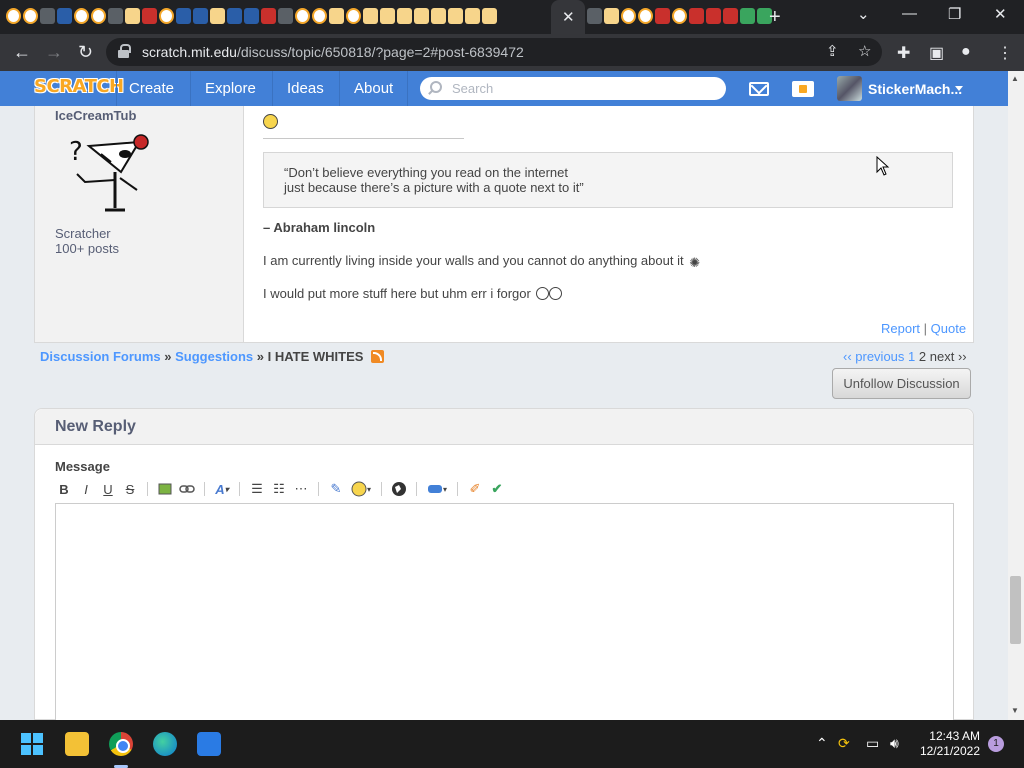  What do you see at coordinates (100, 356) in the screenshot?
I see `breadcrumb-forums: Discussion Forums` at bounding box center [100, 356].